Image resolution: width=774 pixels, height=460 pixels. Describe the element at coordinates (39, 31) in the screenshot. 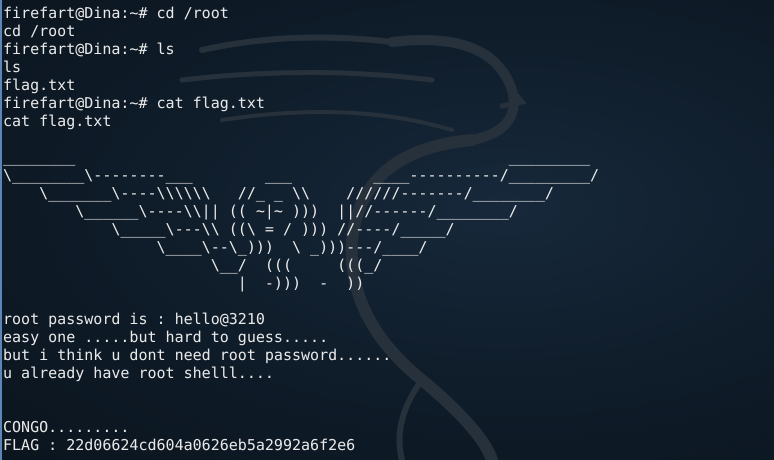

I see `terminal-line: cd /root` at that location.